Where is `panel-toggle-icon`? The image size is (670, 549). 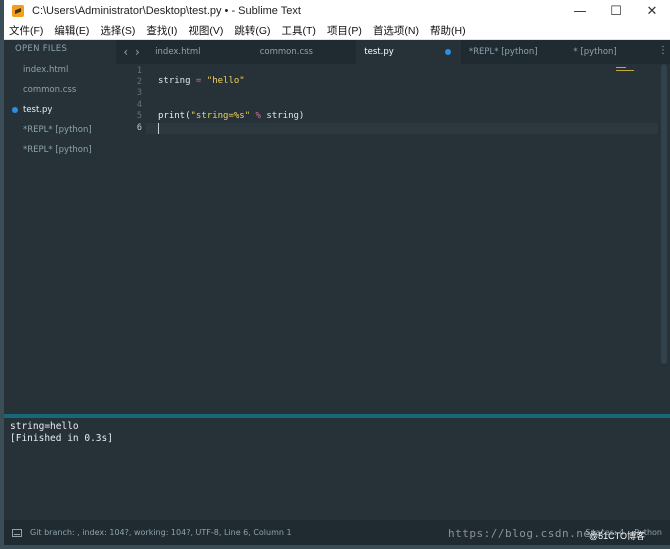 panel-toggle-icon is located at coordinates (17, 532).